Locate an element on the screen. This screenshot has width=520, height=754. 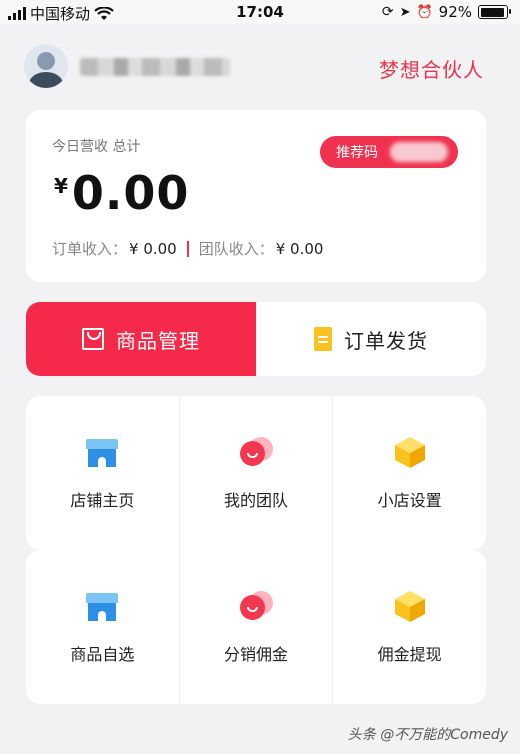
avatar-body is located at coordinates (46, 80).